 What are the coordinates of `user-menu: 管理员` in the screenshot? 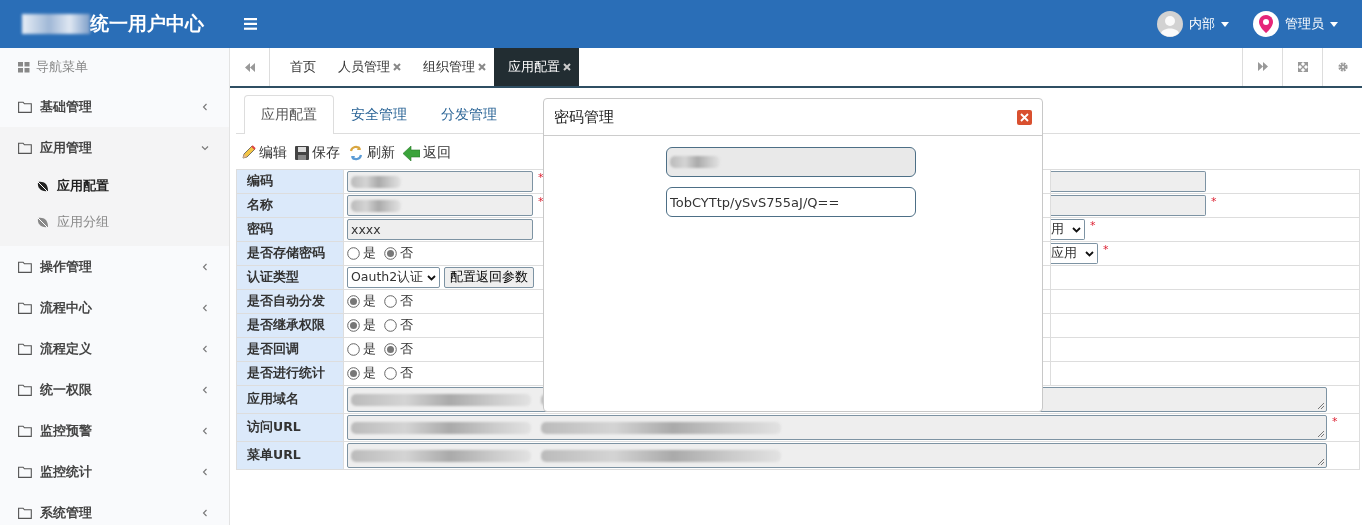 It's located at (1304, 24).